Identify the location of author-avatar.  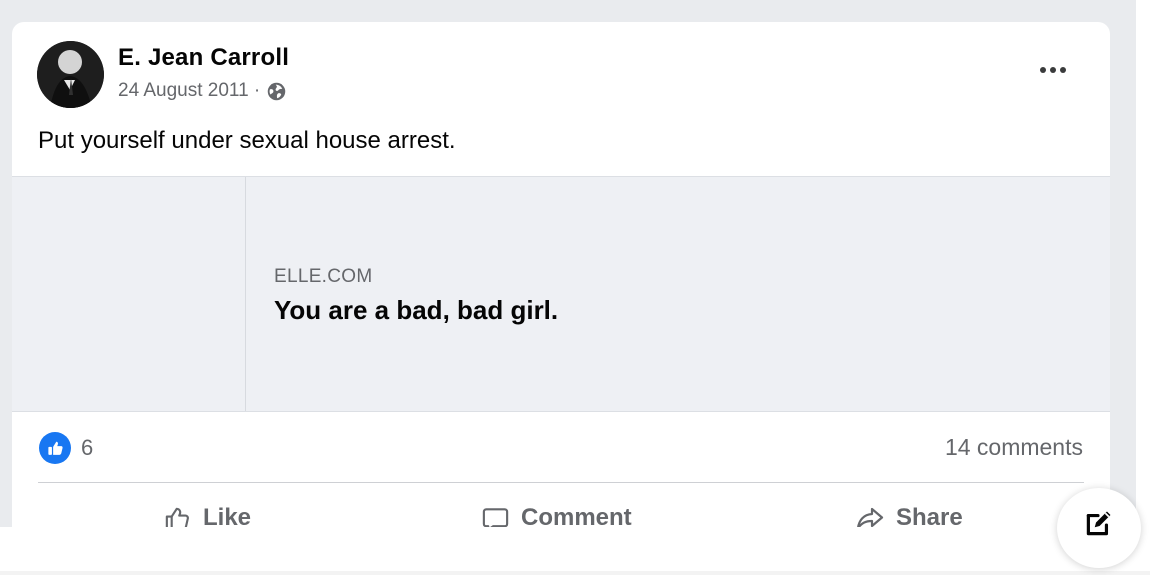
(70, 74).